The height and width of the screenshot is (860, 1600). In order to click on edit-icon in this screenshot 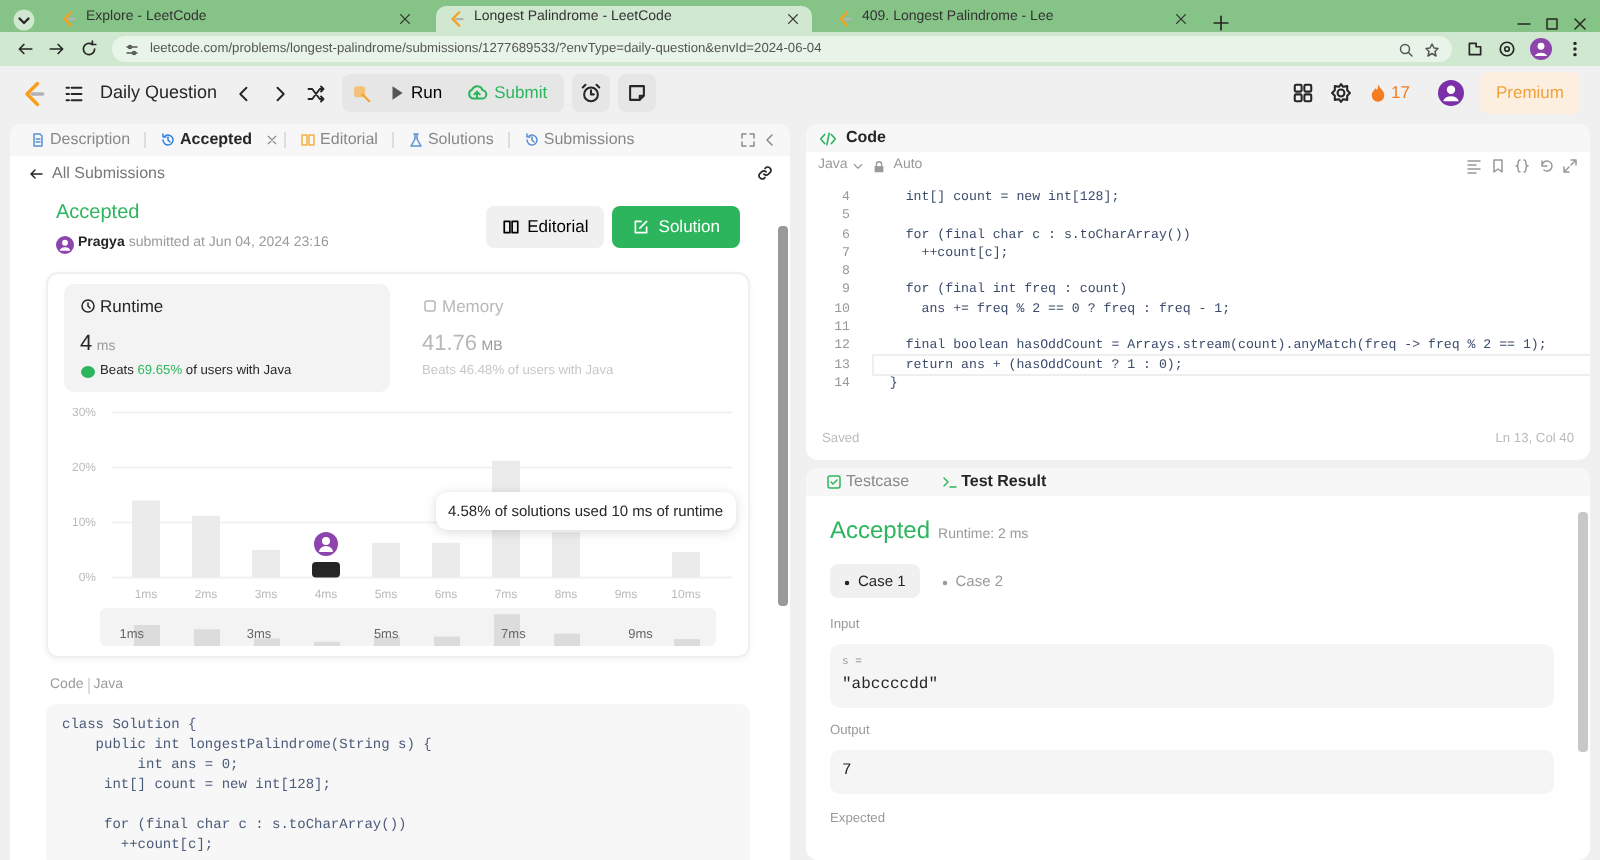, I will do `click(641, 226)`.